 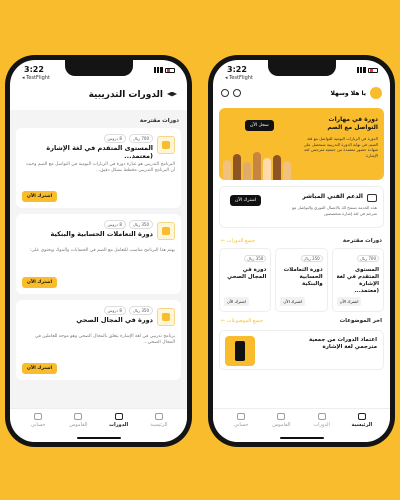 I want to click on suggested-header: دورات مقترحة جميع الدورات ←, so click(x=301, y=240).